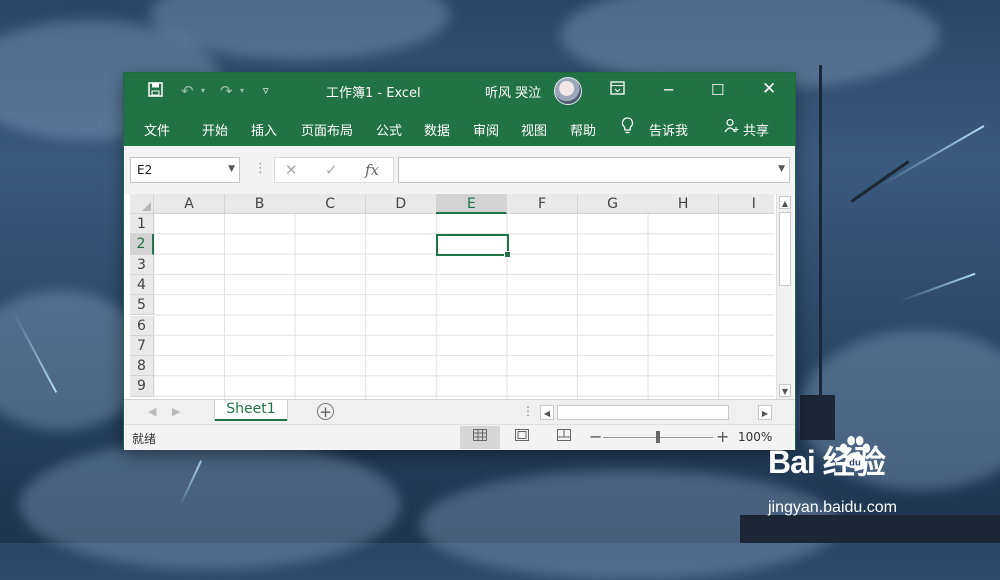 Image resolution: width=1000 pixels, height=580 pixels. Describe the element at coordinates (522, 437) in the screenshot. I see `page-layout-view-icon` at that location.